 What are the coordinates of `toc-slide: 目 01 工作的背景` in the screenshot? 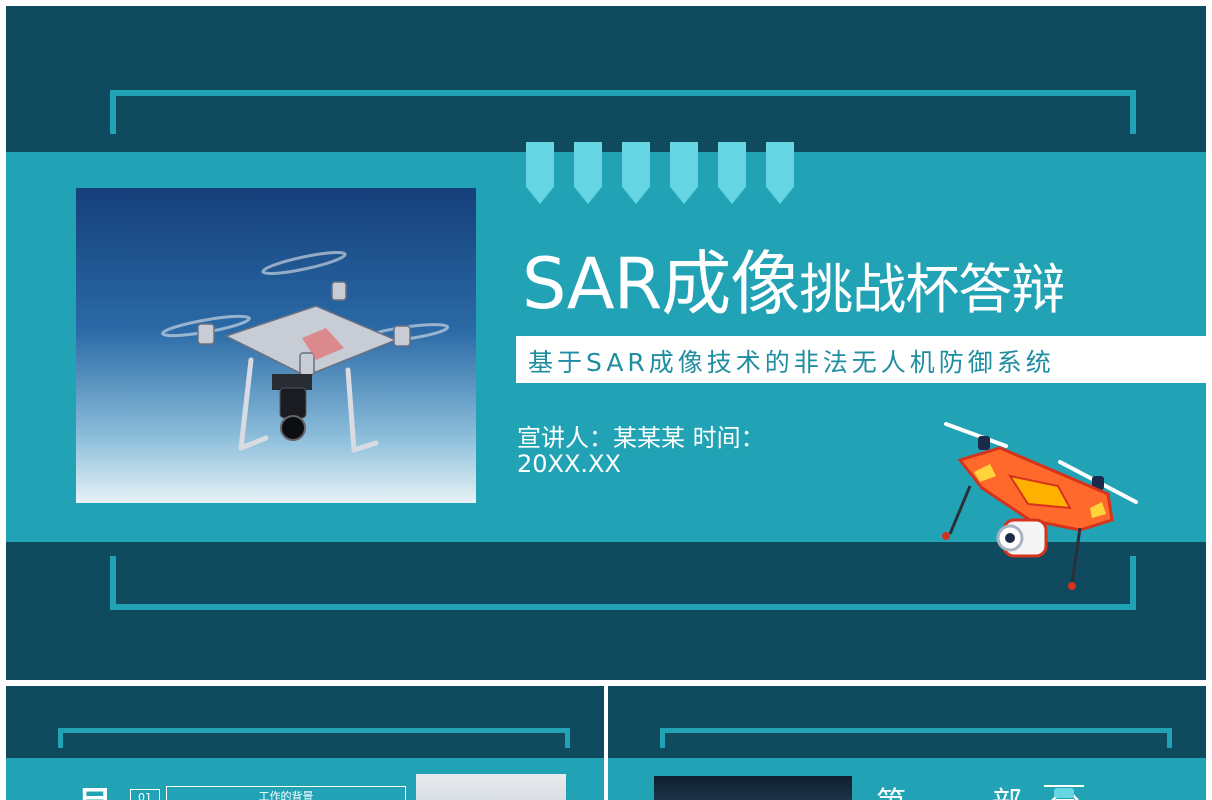 It's located at (305, 743).